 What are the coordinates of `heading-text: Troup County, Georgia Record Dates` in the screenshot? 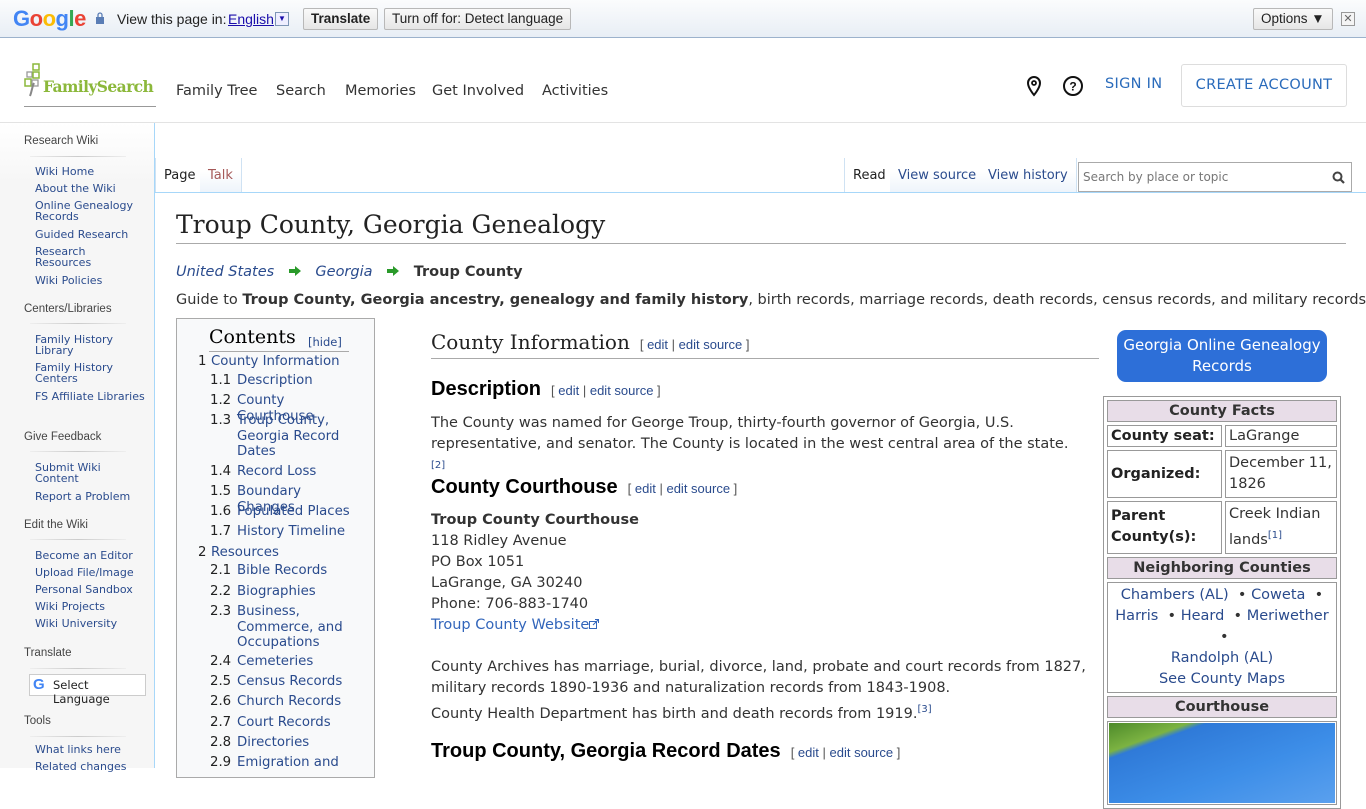 It's located at (606, 751).